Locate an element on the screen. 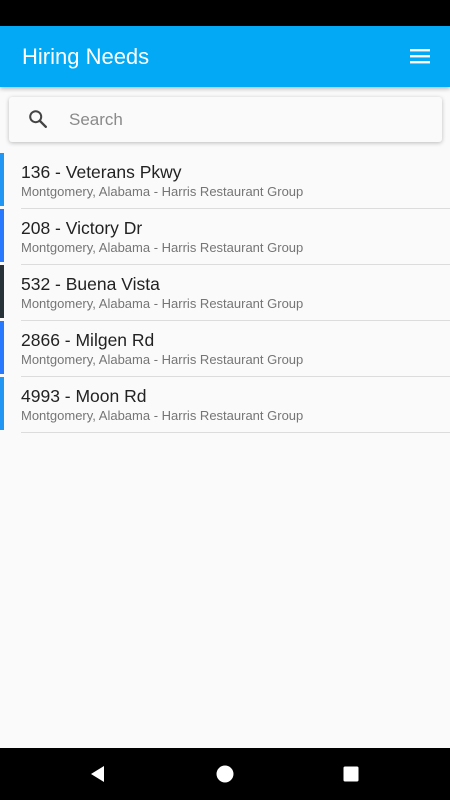 This screenshot has width=450, height=800. back-button is located at coordinates (98, 774).